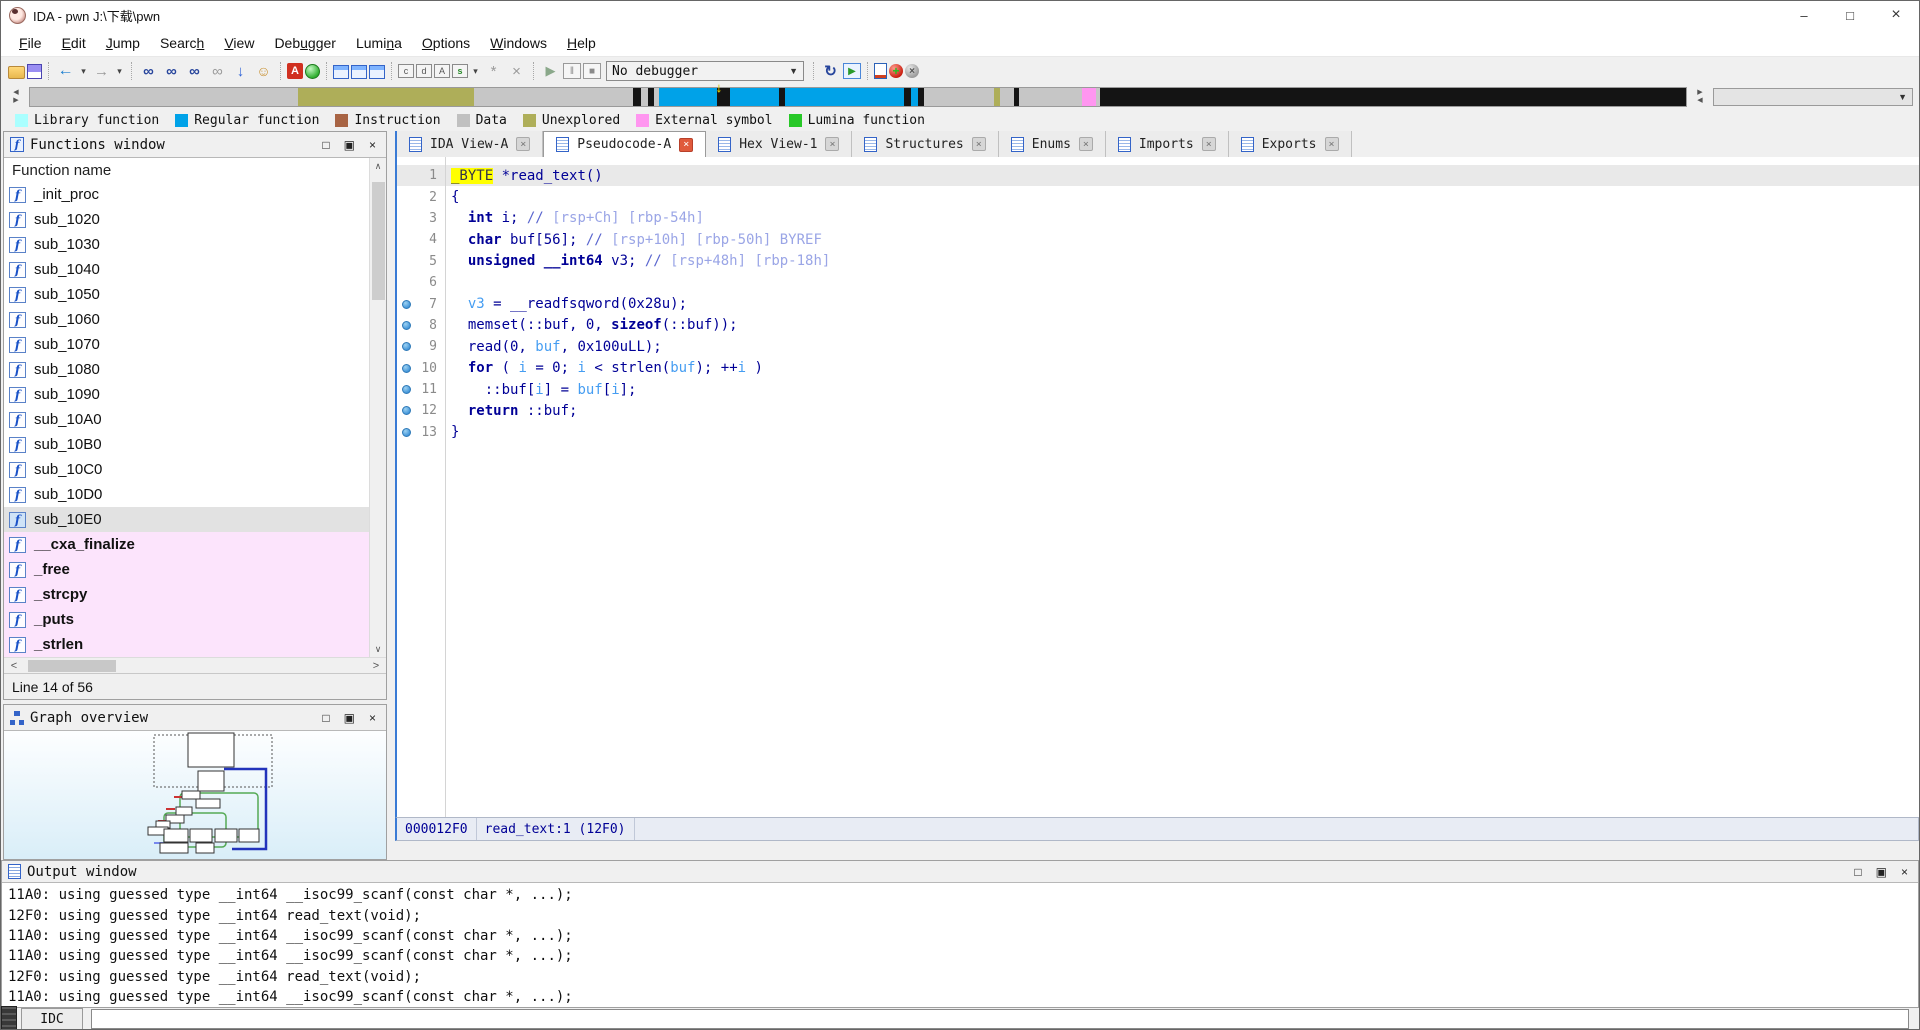 This screenshot has height=1030, width=1920. I want to click on debugger-selector: No debugger ▼, so click(705, 71).